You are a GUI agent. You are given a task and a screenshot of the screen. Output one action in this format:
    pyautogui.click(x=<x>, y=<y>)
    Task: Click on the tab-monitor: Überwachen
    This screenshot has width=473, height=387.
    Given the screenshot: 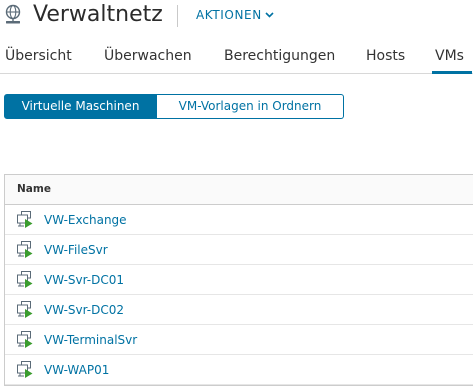 What is the action you would take?
    pyautogui.click(x=148, y=56)
    